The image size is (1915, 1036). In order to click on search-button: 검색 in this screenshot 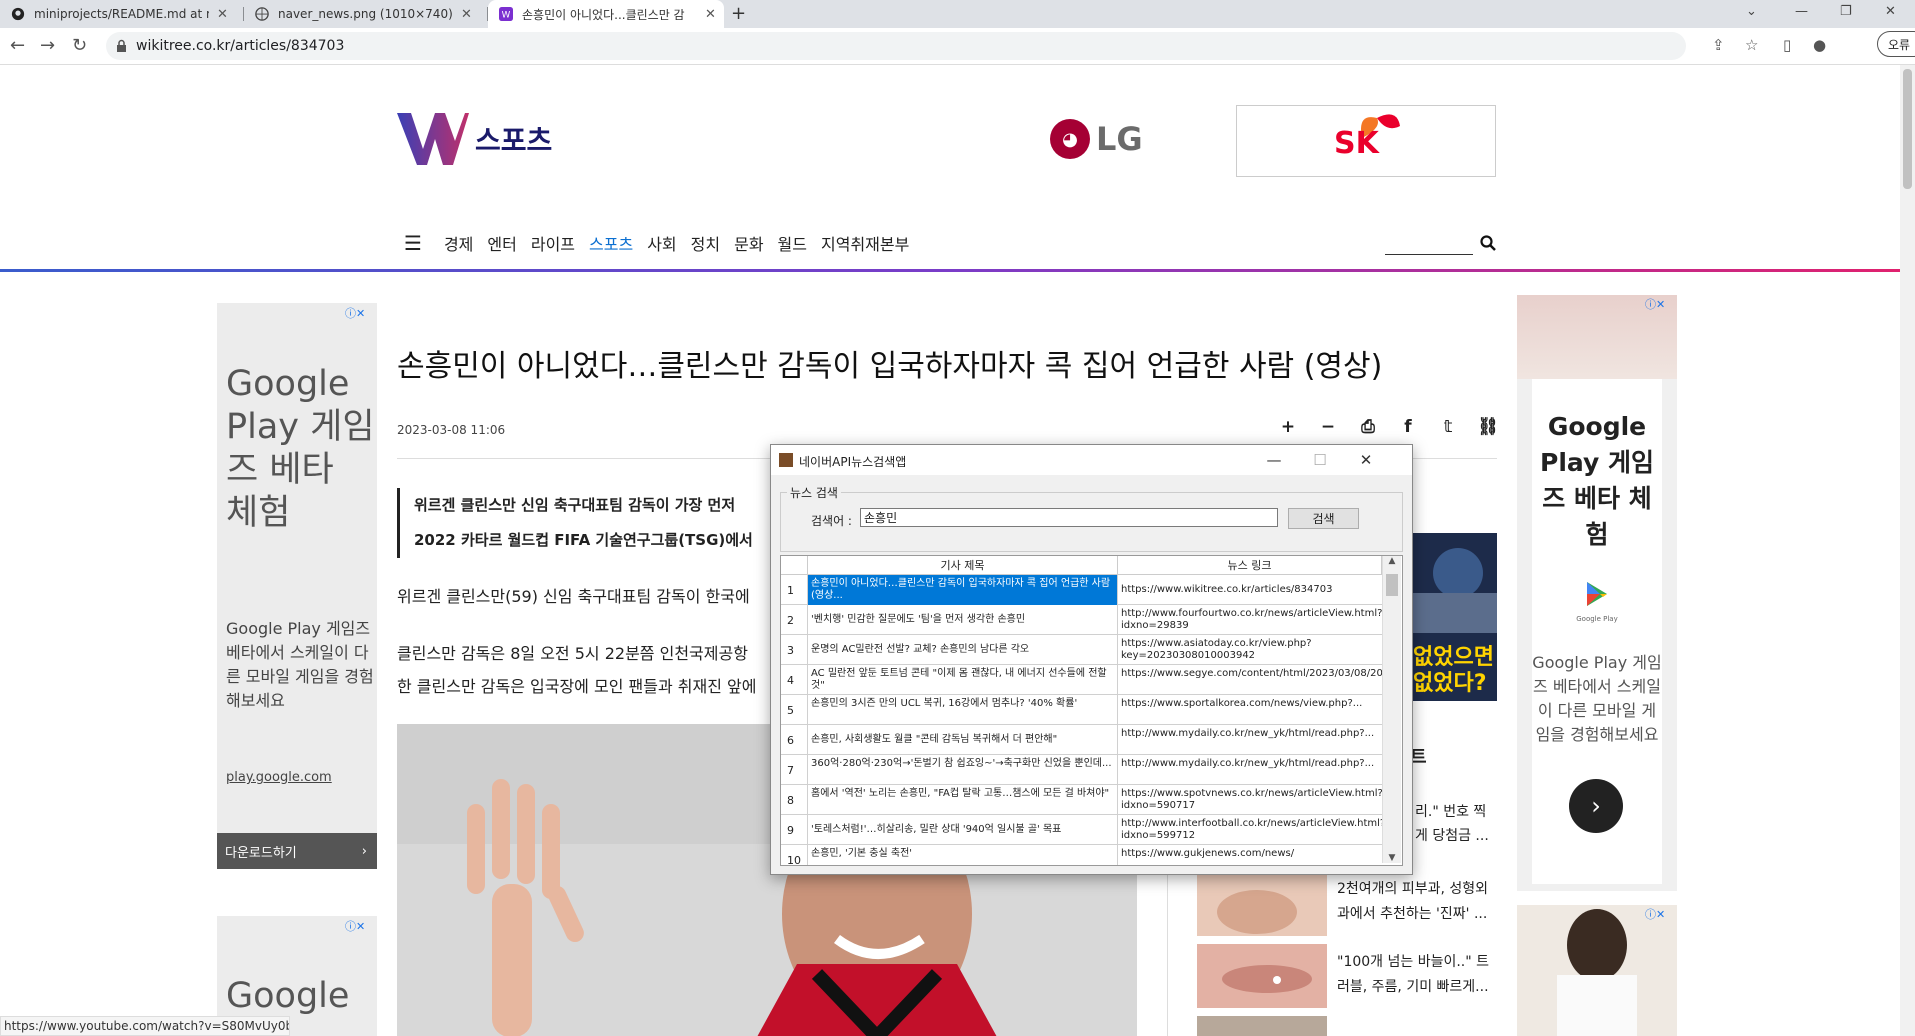, I will do `click(1323, 518)`.